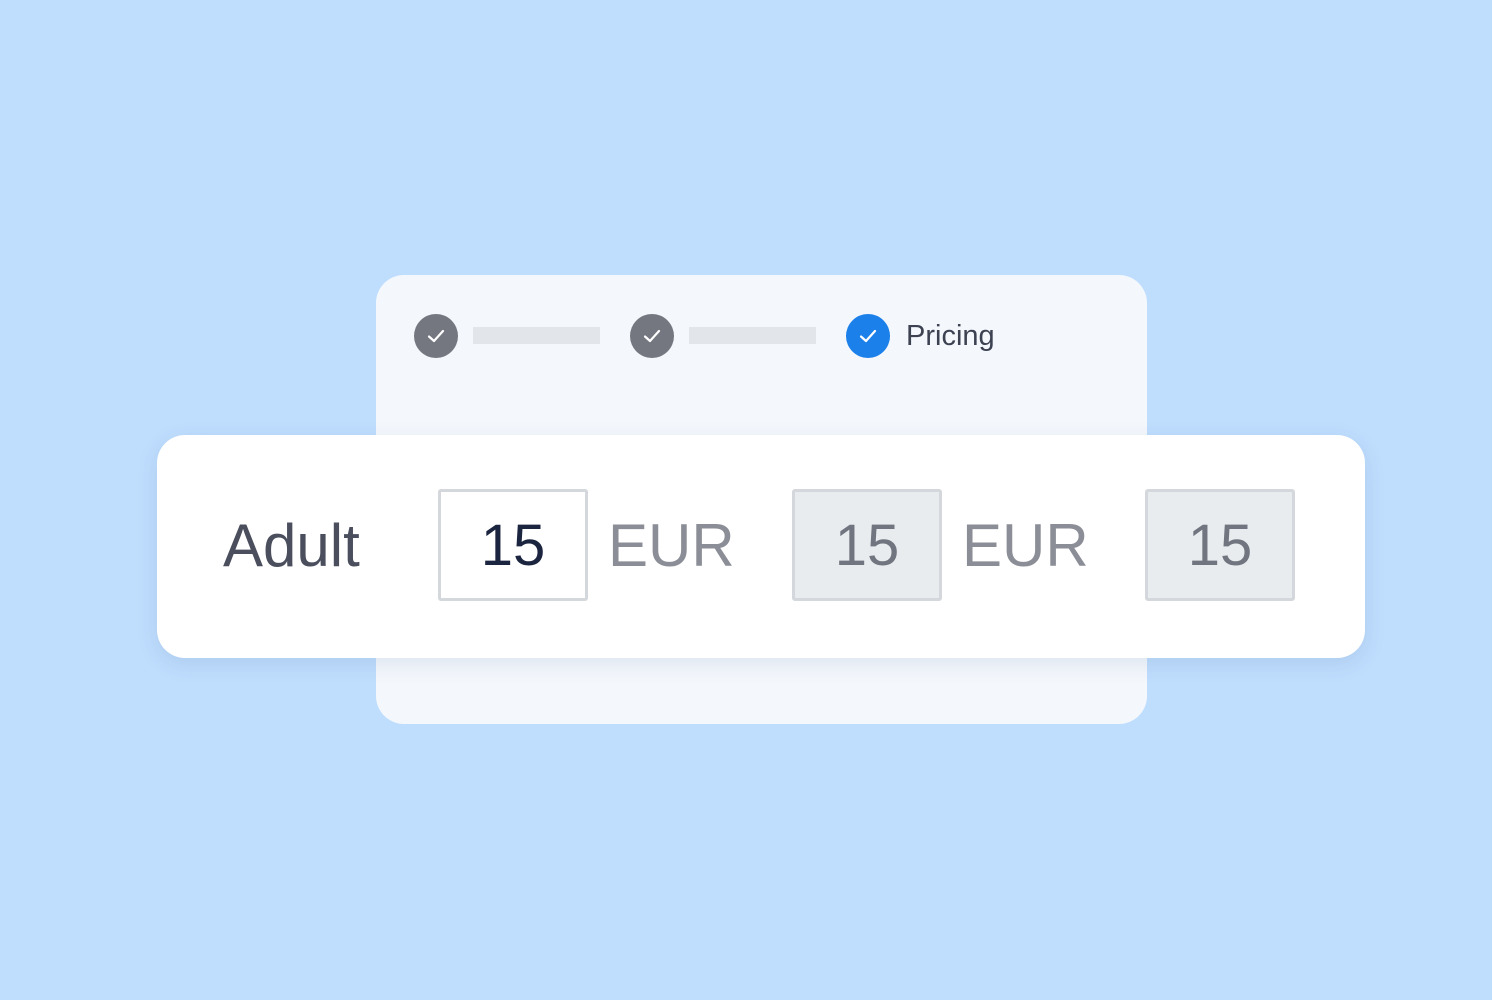 This screenshot has height=1000, width=1492. I want to click on step-3-indicator, so click(868, 336).